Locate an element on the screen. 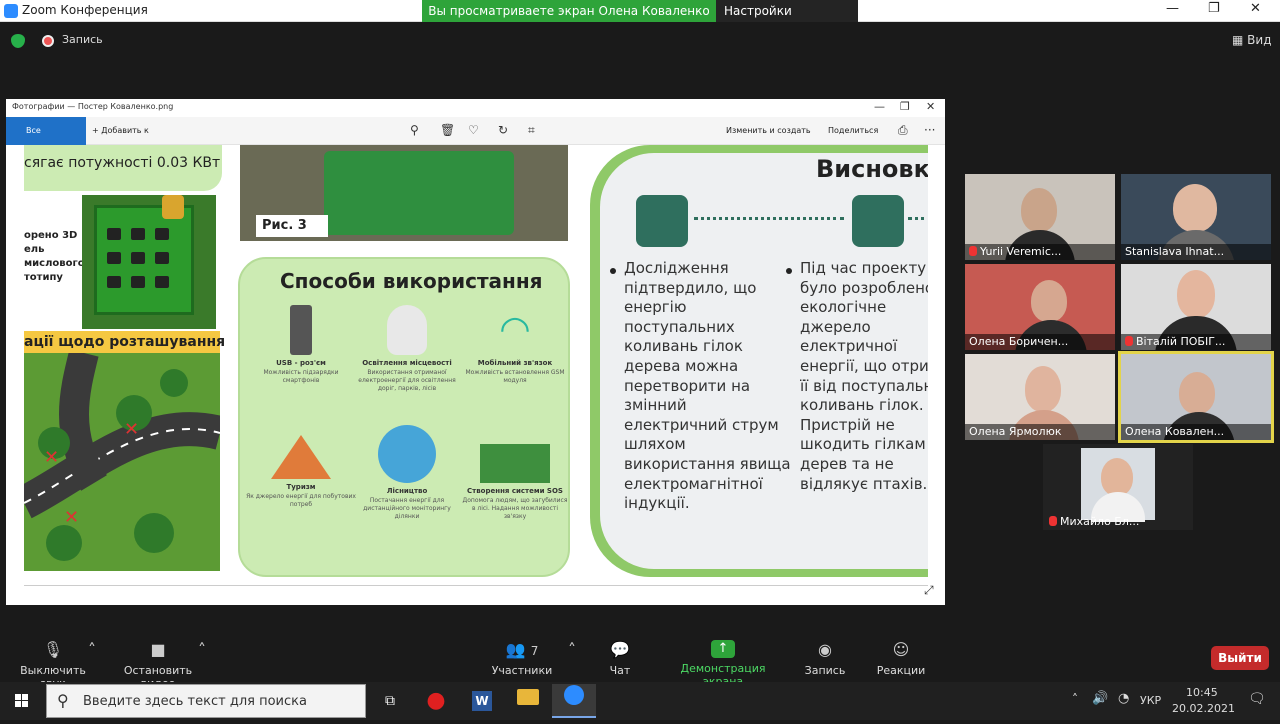  cabinet-door is located at coordinates (144, 260).